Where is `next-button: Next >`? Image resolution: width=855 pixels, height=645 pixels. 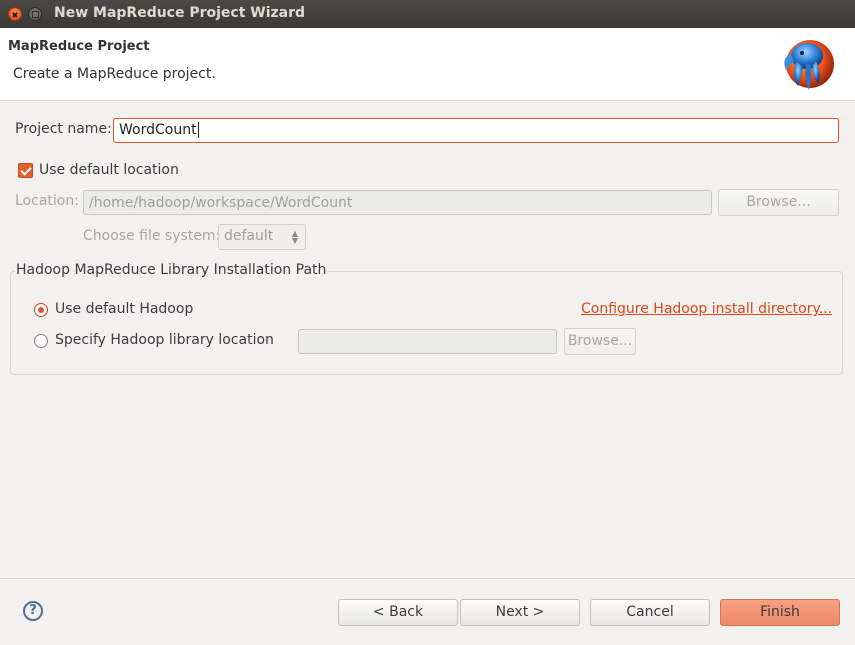 next-button: Next > is located at coordinates (520, 612).